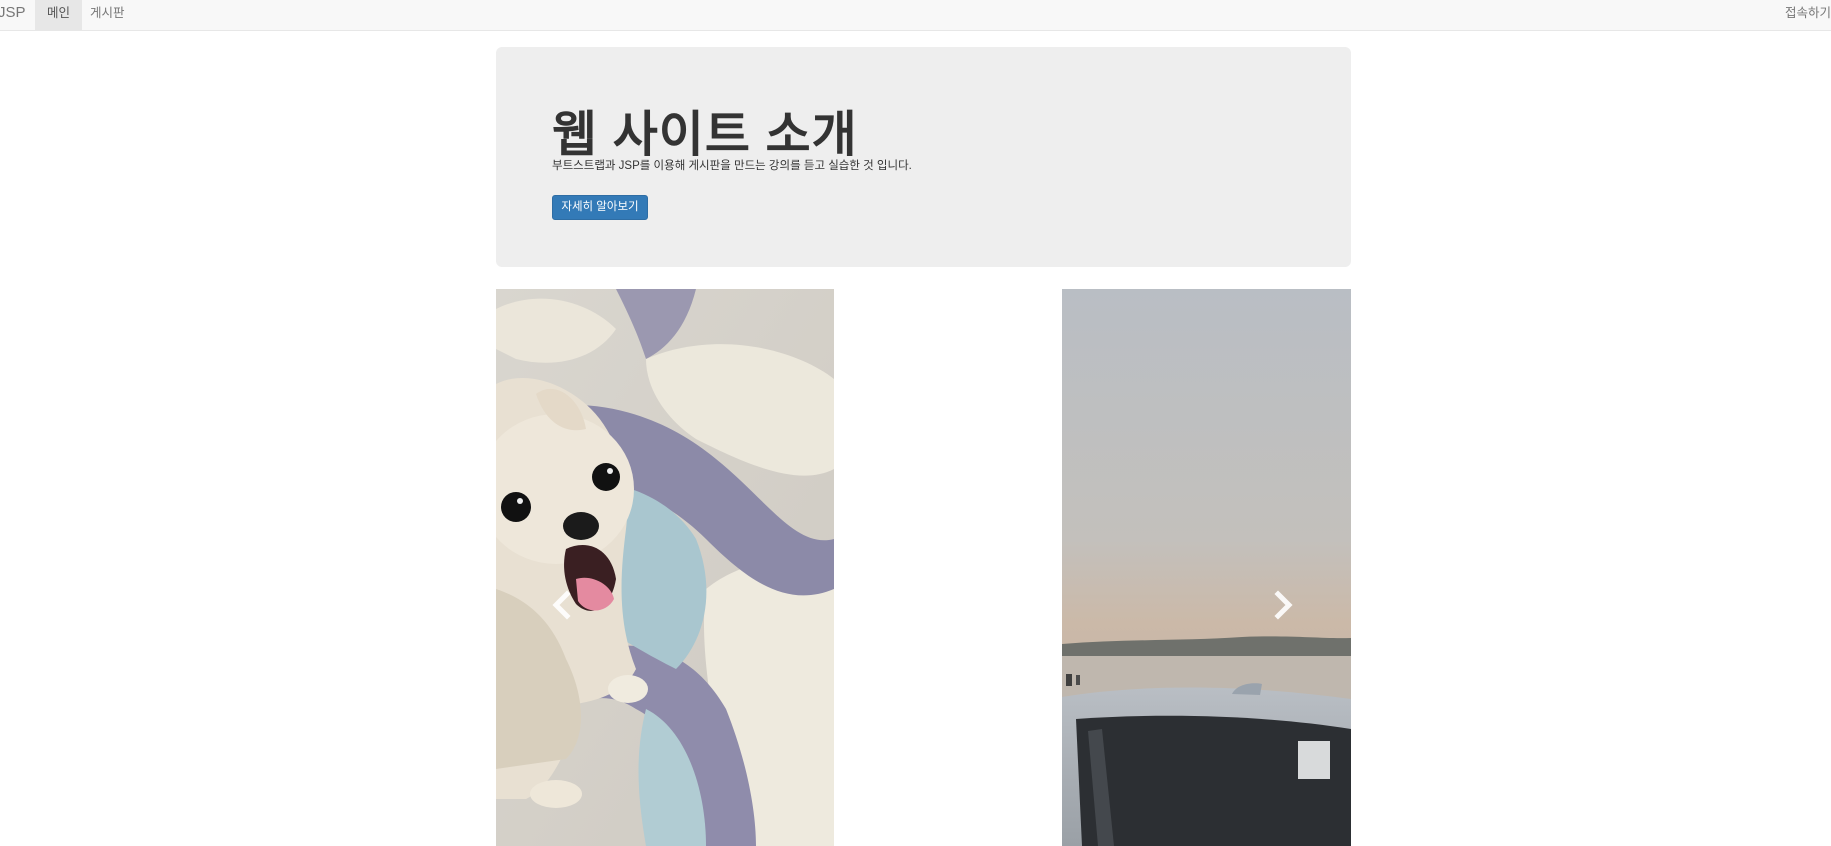  I want to click on chevron-right-icon, so click(1283, 605).